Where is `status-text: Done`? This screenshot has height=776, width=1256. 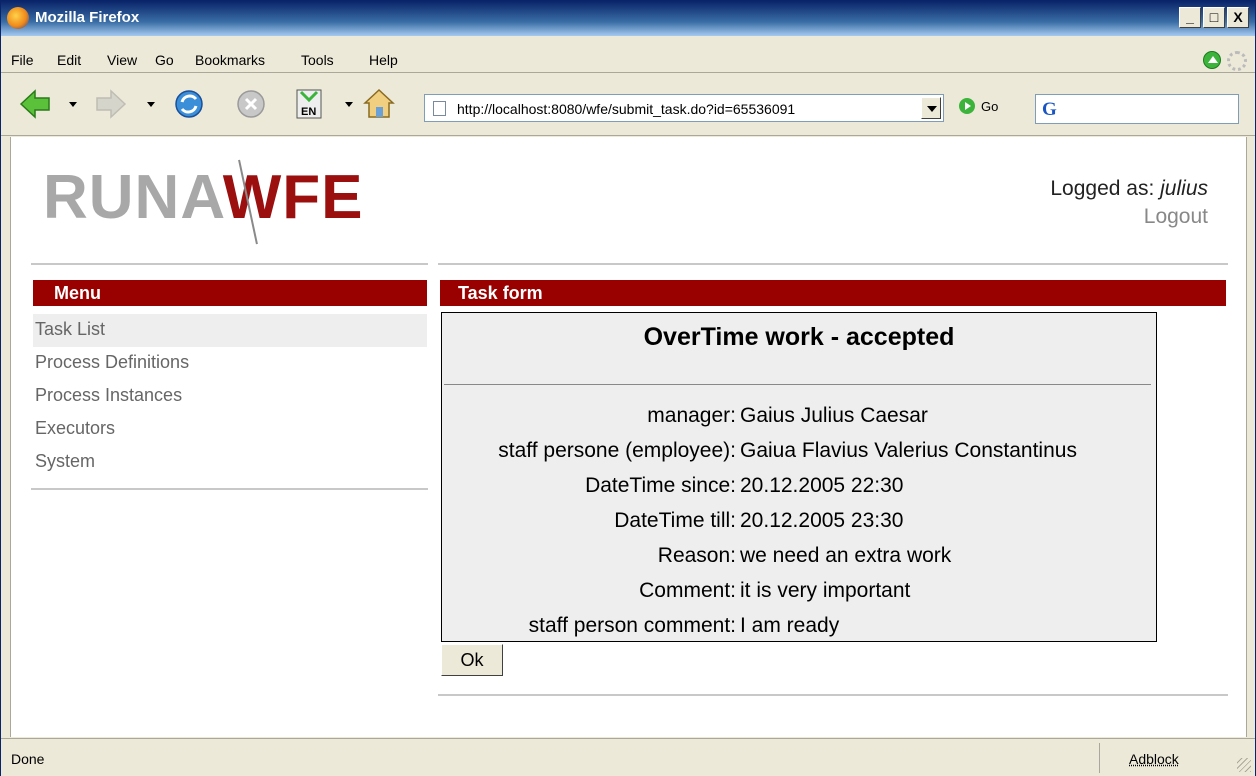 status-text: Done is located at coordinates (28, 759).